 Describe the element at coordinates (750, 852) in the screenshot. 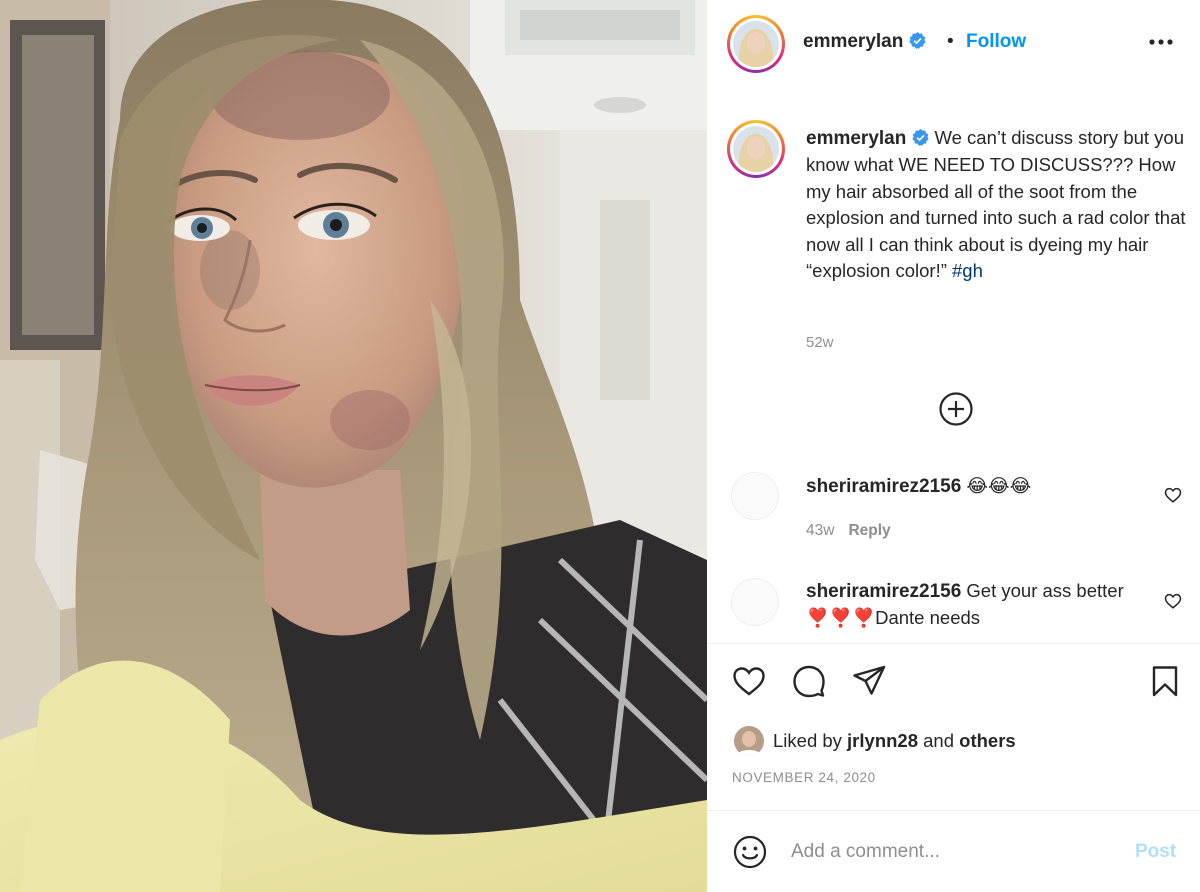

I see `emoji-icon` at that location.